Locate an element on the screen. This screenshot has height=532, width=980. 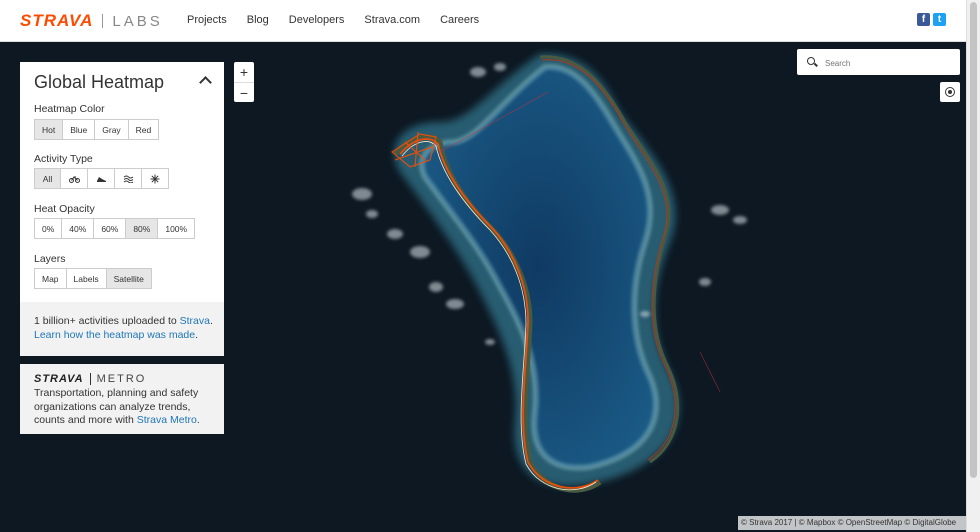
activity-option-bike is located at coordinates (74, 178).